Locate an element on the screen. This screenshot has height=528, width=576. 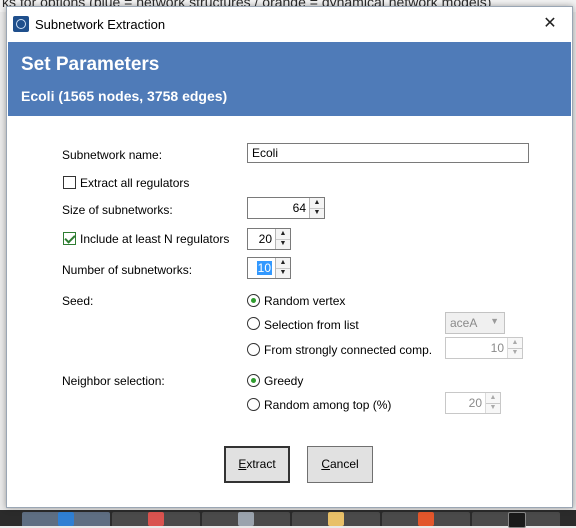
seed-scc-radio is located at coordinates (253, 349).